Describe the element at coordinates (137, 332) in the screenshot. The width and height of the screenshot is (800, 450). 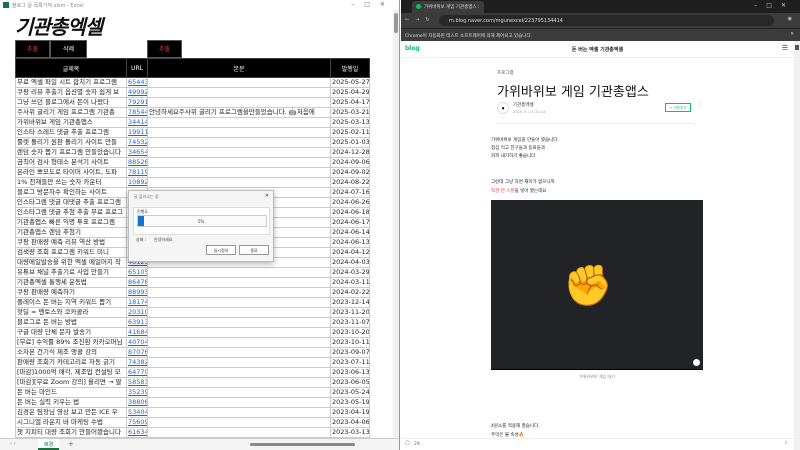
I see `url-cell: 41684` at that location.